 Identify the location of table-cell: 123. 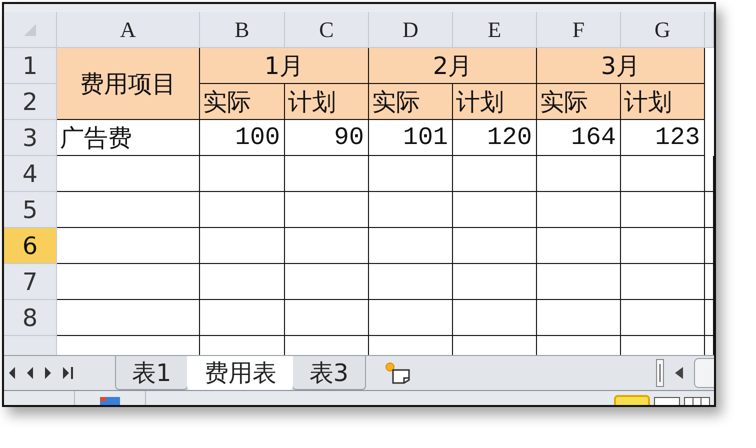
(663, 138).